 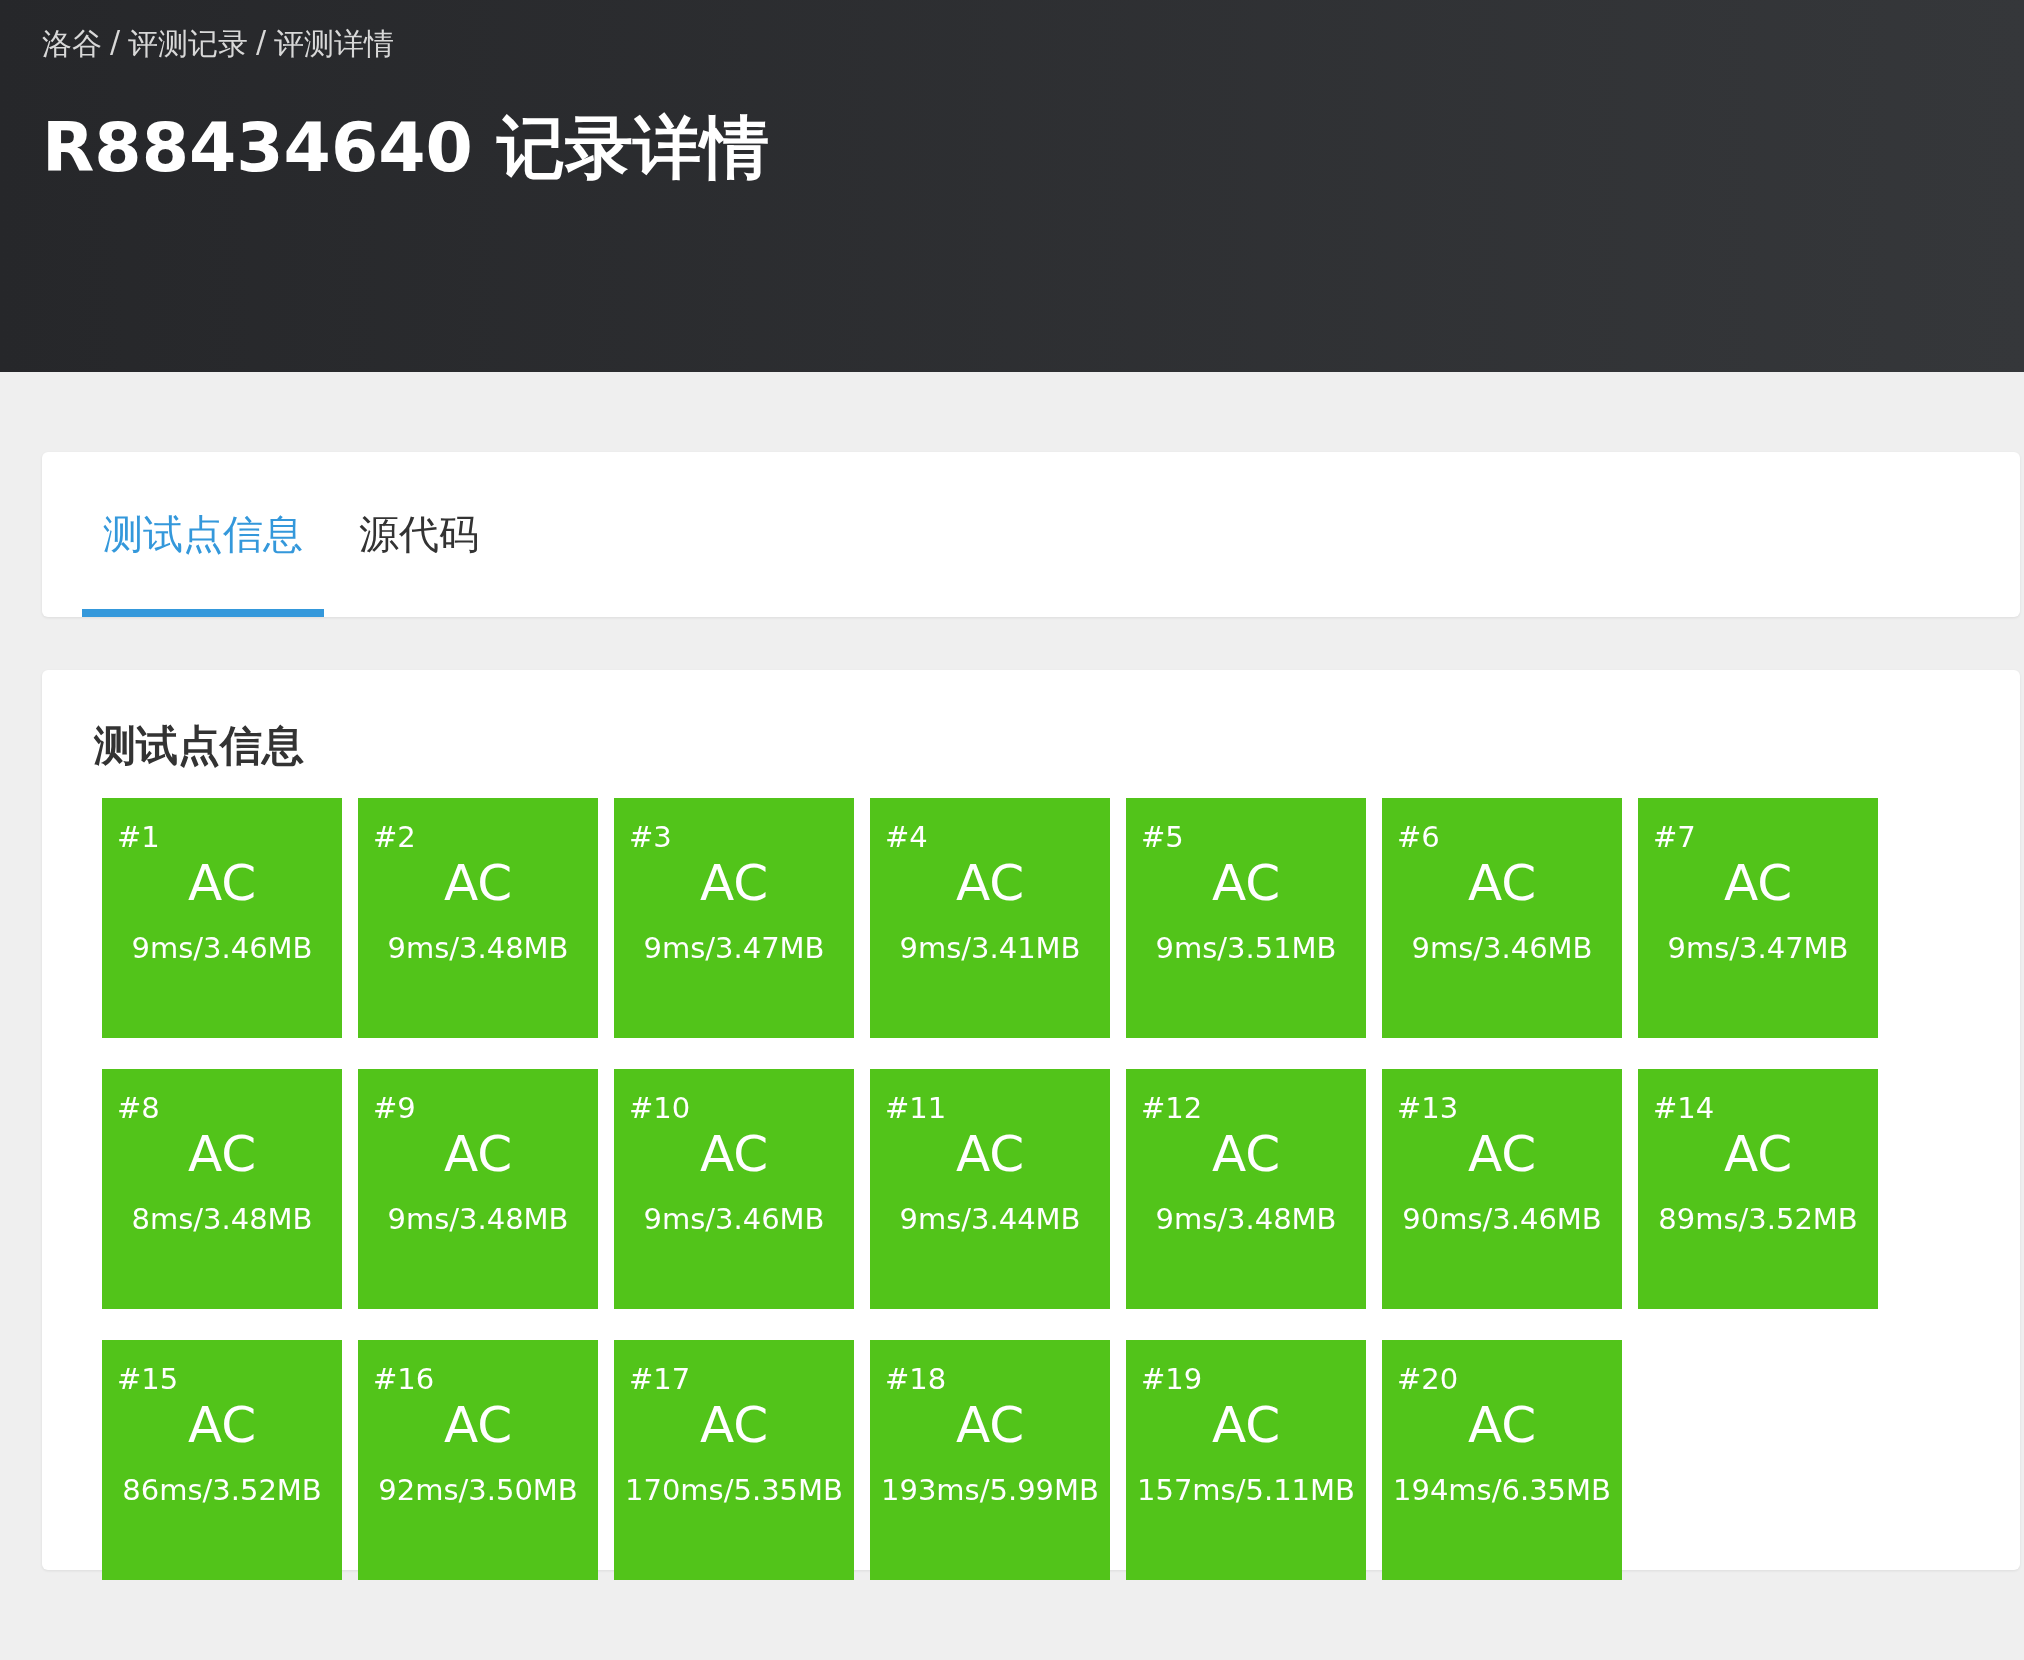 What do you see at coordinates (394, 837) in the screenshot?
I see `case-number: #2` at bounding box center [394, 837].